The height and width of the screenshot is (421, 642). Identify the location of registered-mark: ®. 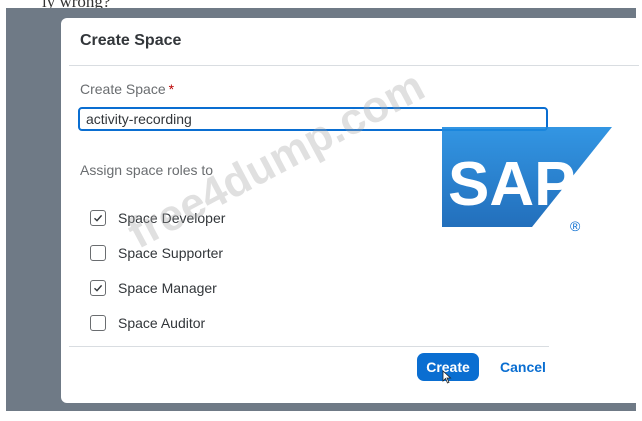
(575, 226).